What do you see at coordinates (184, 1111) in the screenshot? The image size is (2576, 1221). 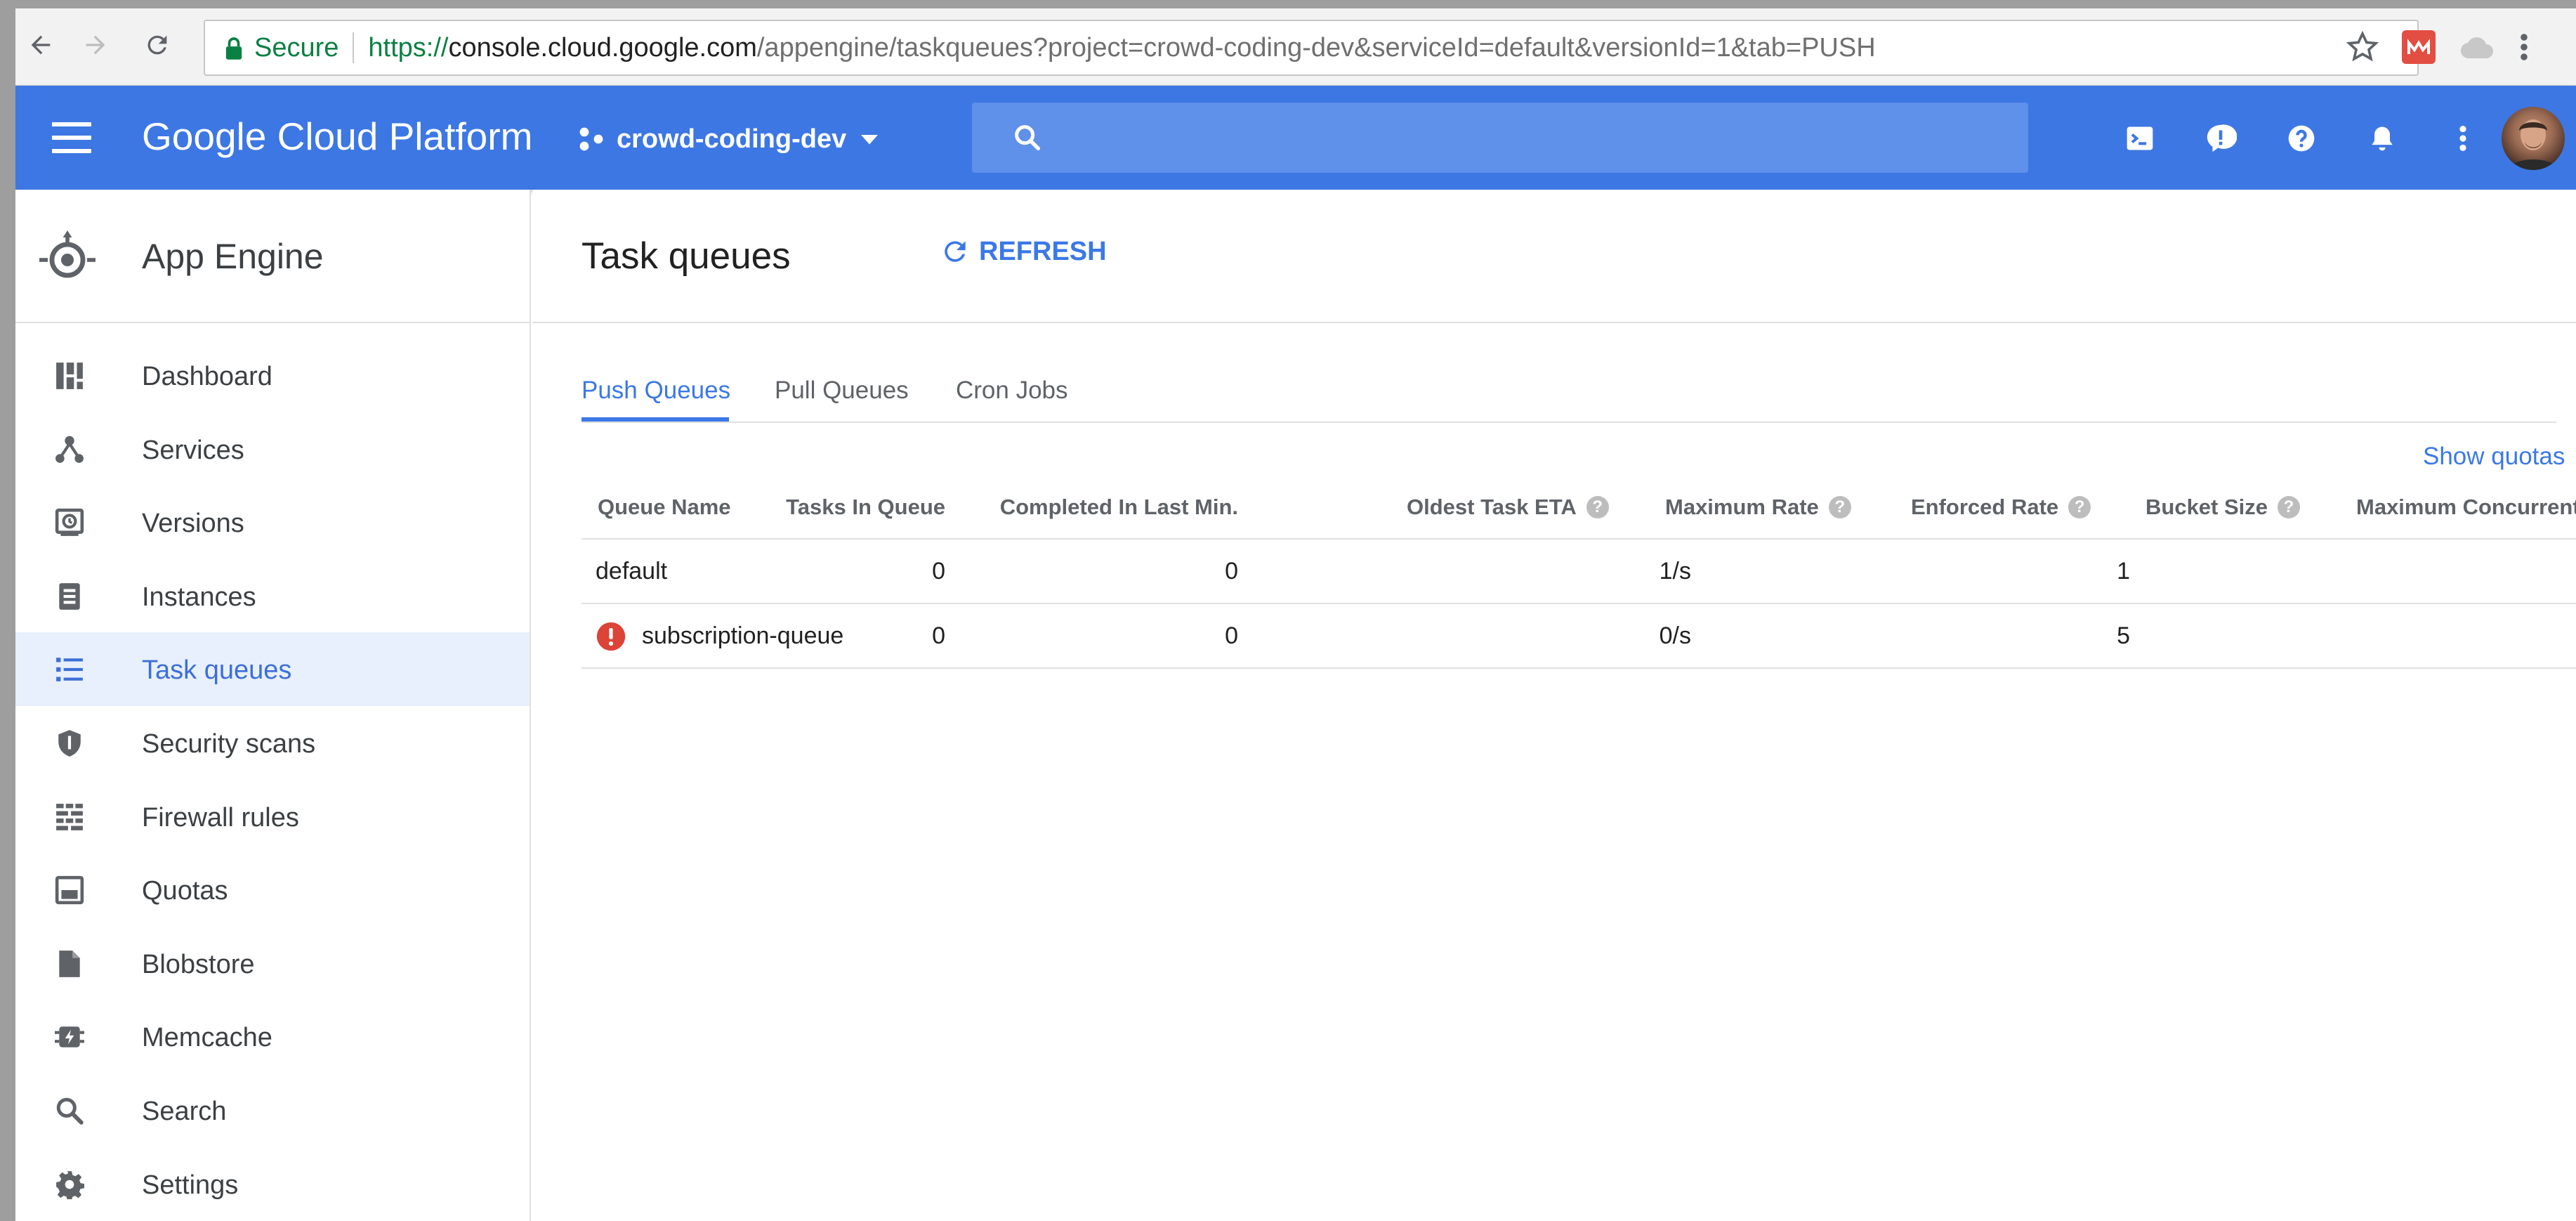 I see `sidebar-item-label: Search` at bounding box center [184, 1111].